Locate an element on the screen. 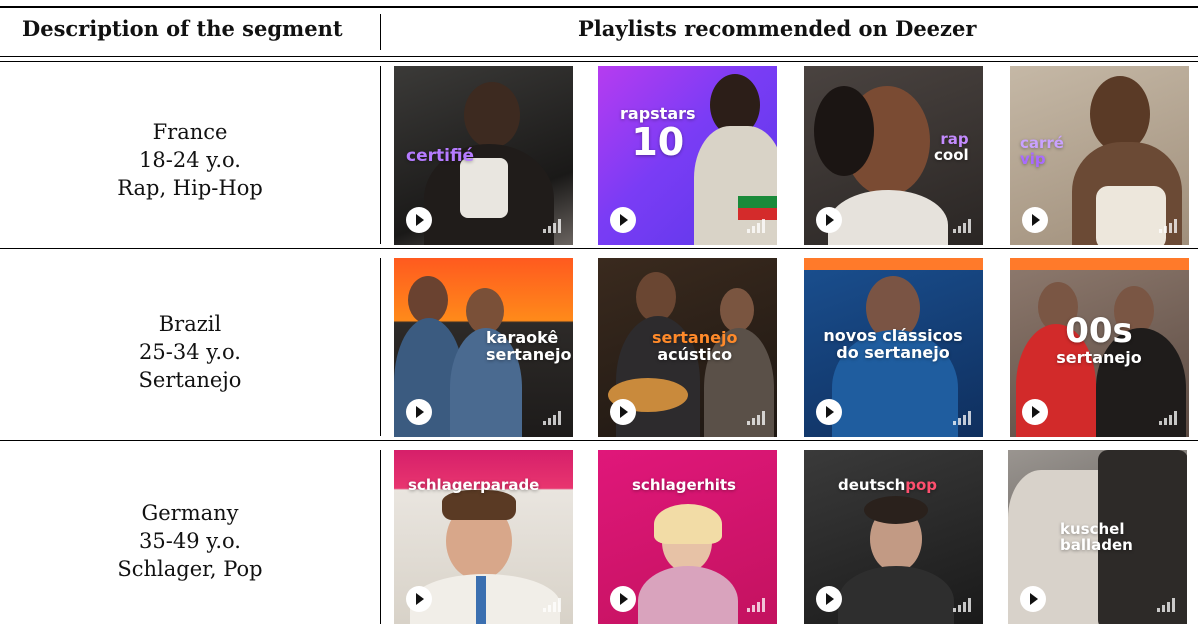  playlist-title-number: 10 is located at coordinates (658, 141).